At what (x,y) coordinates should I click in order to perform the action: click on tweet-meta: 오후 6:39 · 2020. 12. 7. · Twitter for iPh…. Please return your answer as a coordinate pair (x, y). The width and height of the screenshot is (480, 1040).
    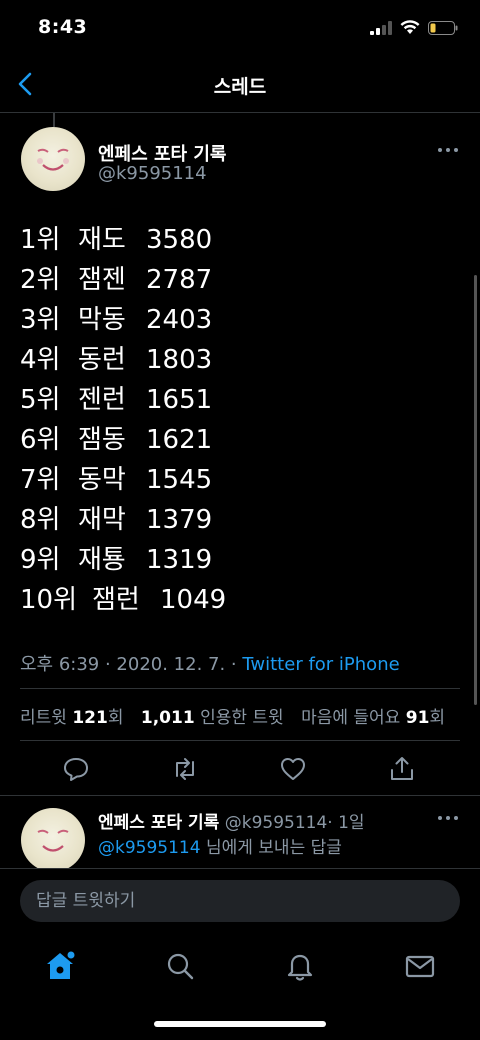
    Looking at the image, I should click on (210, 663).